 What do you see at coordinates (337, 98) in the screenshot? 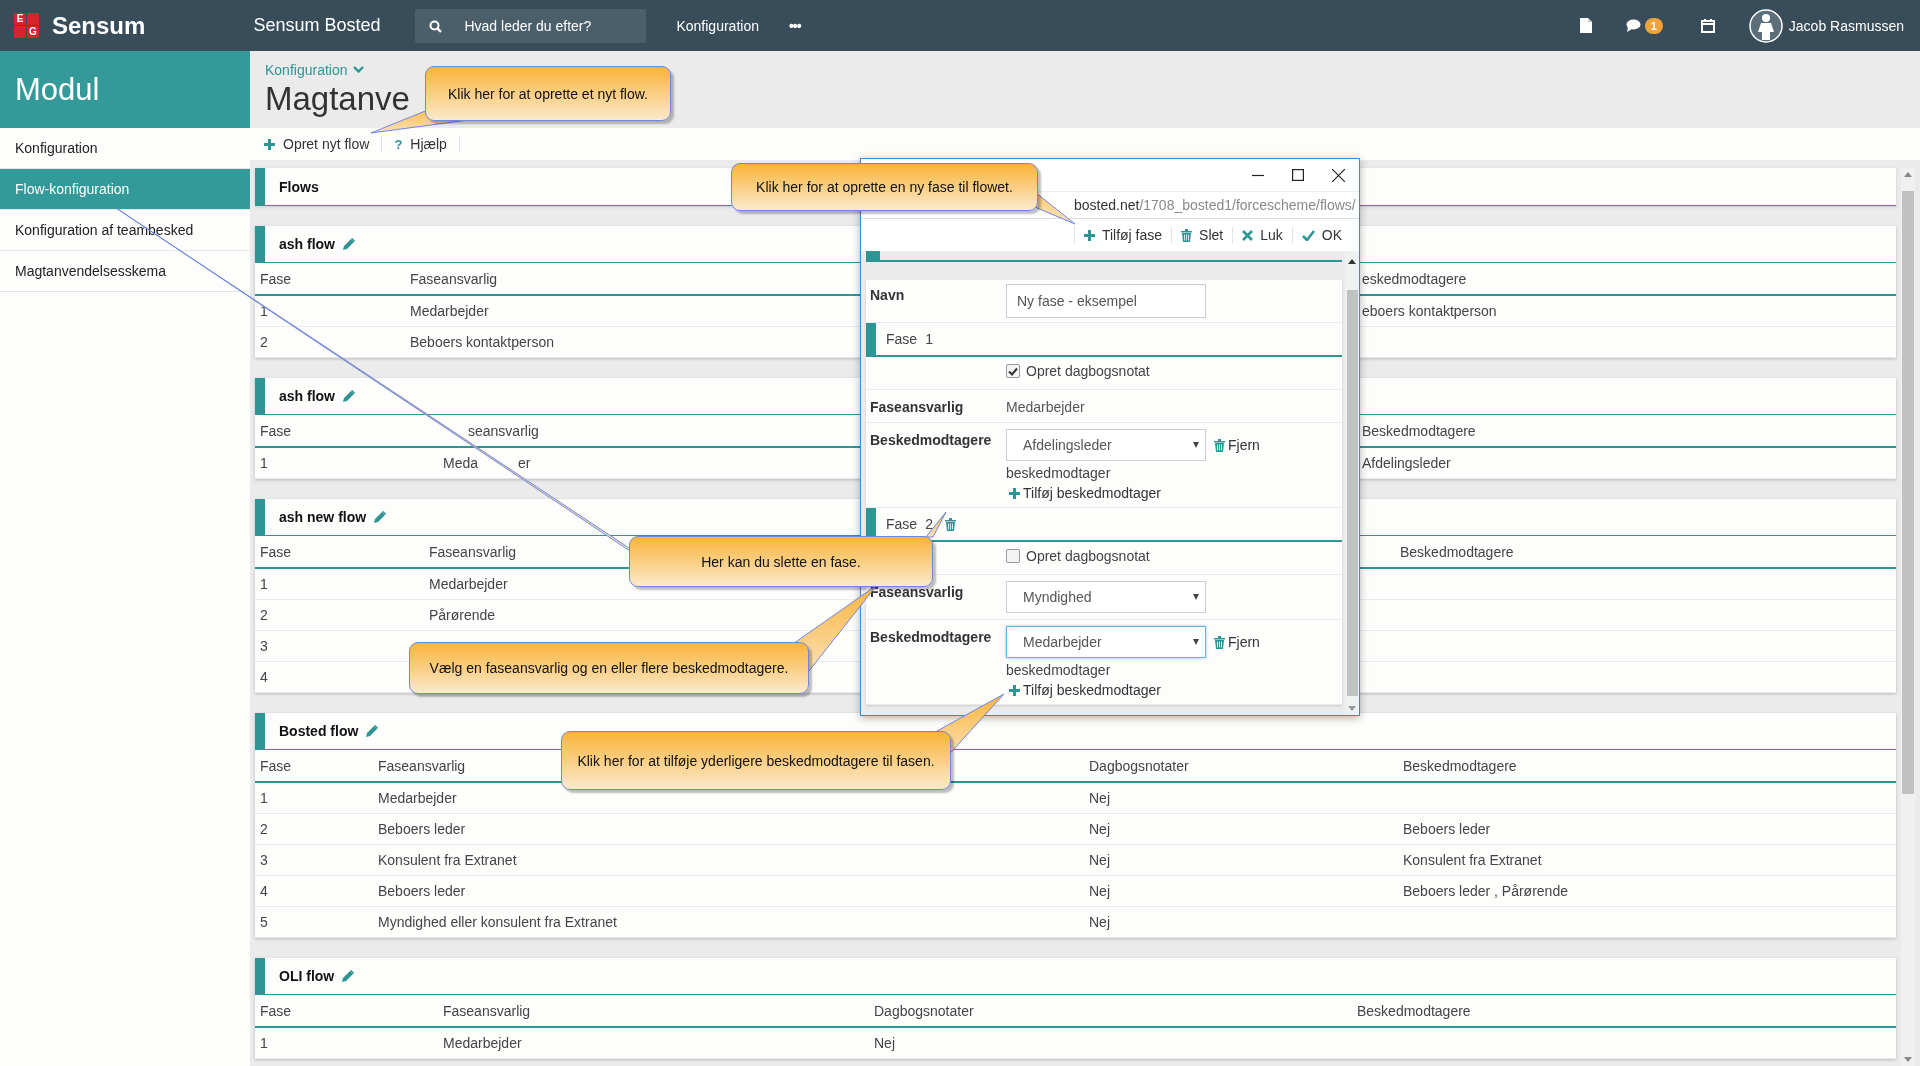
I see `page-title: Magtanve` at bounding box center [337, 98].